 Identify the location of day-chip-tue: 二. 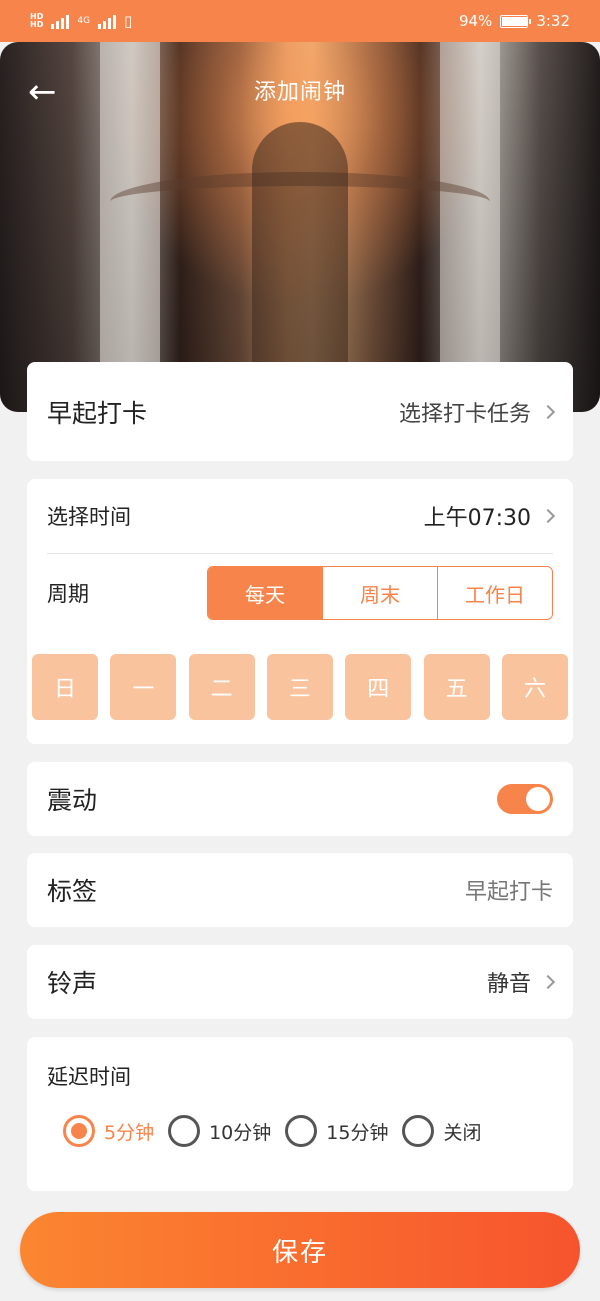
(221, 687).